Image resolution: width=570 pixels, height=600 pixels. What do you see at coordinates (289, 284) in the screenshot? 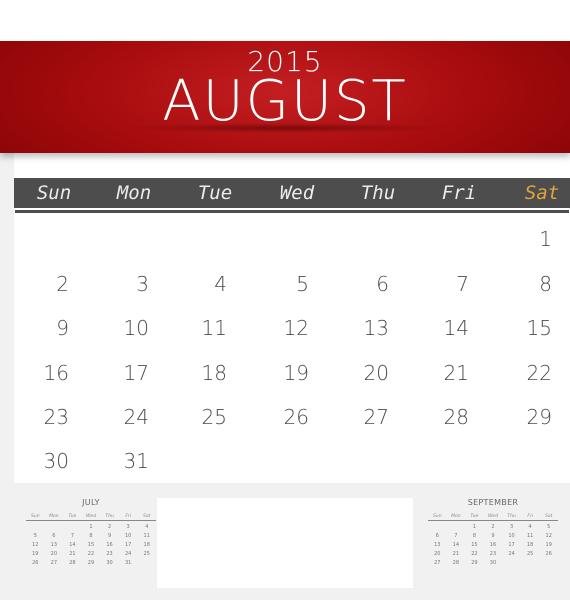
I see `day-cell: 5` at bounding box center [289, 284].